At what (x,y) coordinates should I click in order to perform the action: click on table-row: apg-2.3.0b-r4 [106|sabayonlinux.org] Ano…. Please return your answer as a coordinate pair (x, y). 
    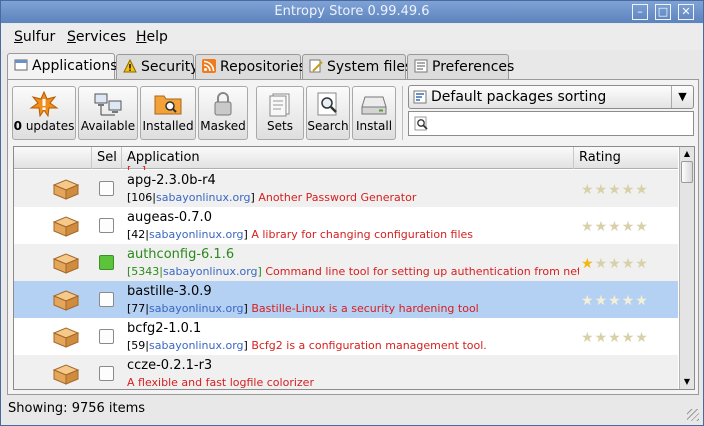
    Looking at the image, I should click on (346, 188).